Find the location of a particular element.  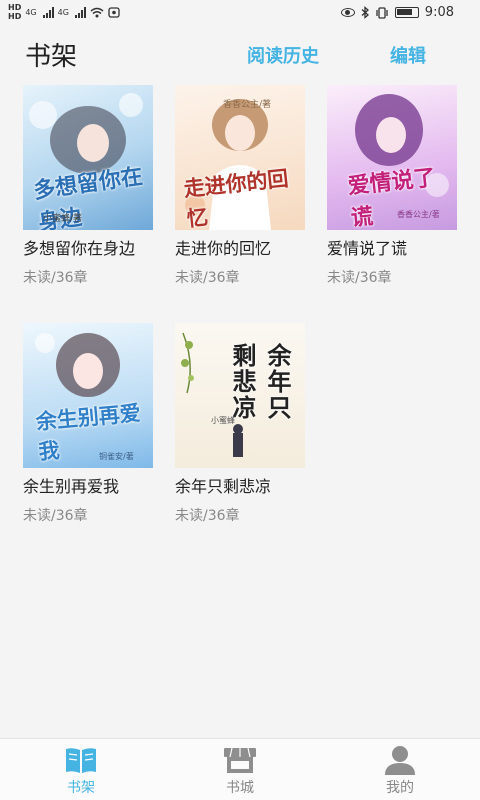

nav-tab-bookstore: 书城 is located at coordinates (240, 769).